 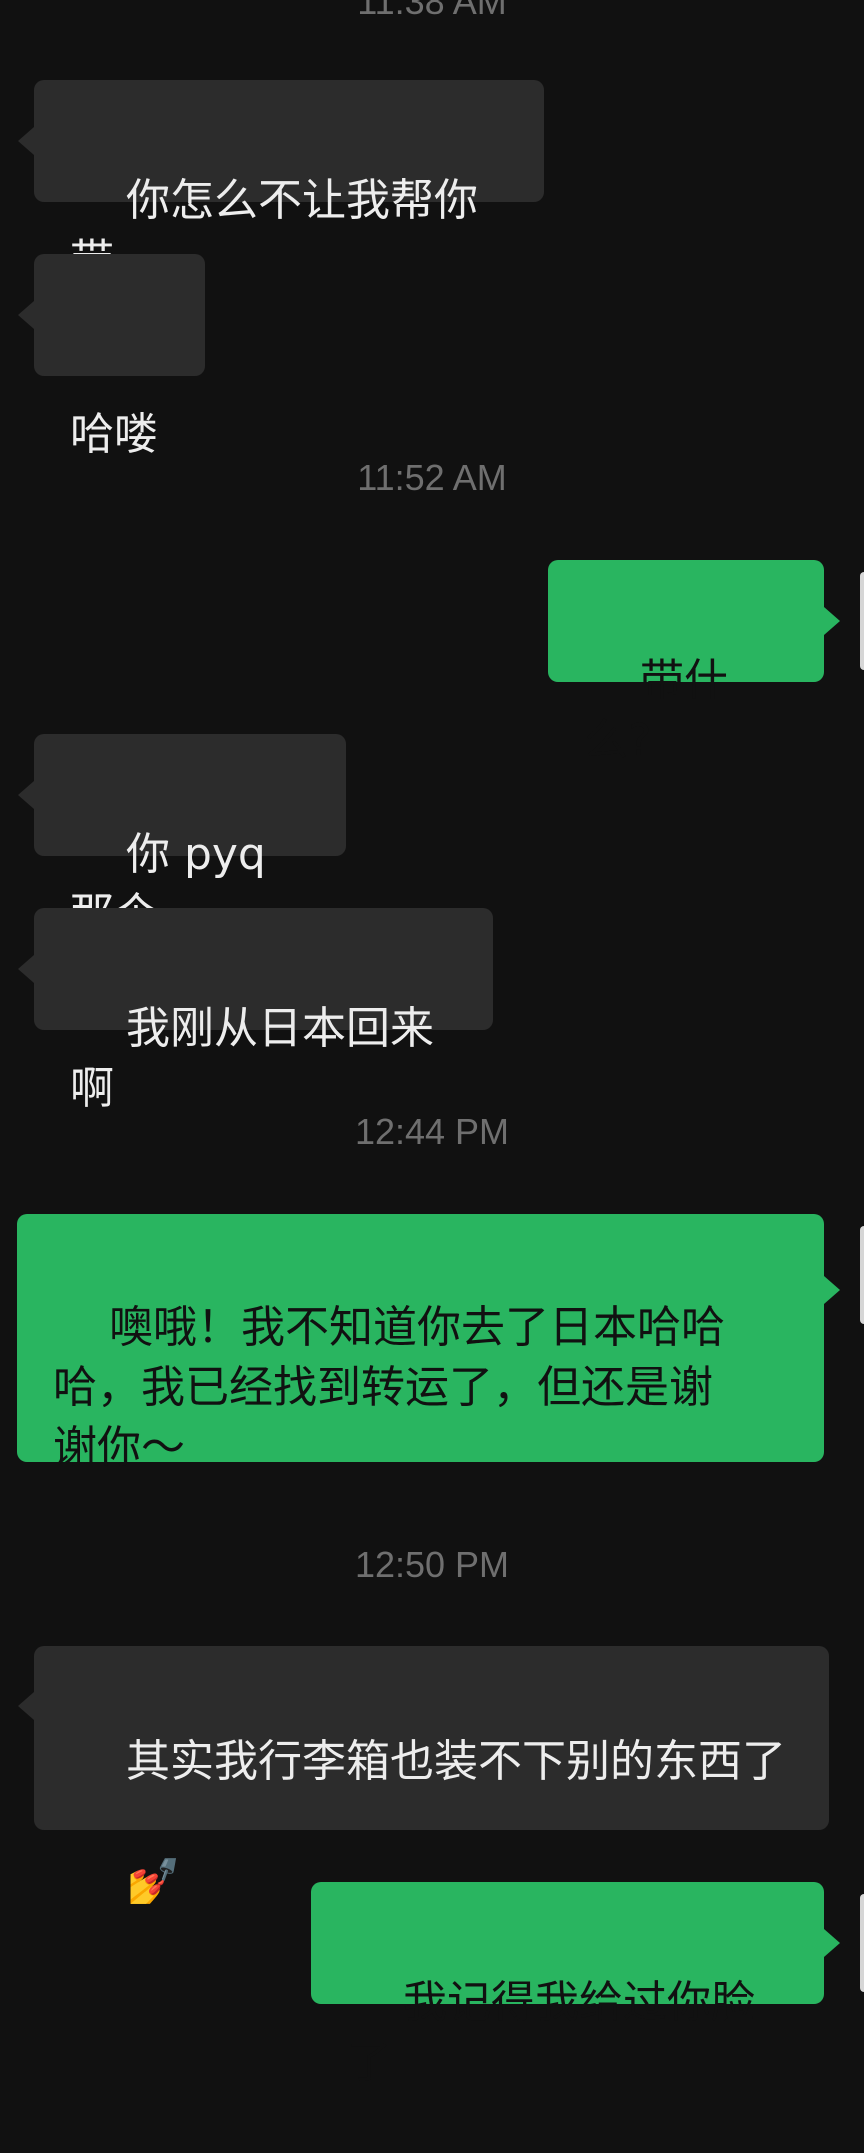 I want to click on message-bubble-outgoing: 我记得我给过你脸了, so click(x=575, y=1985).